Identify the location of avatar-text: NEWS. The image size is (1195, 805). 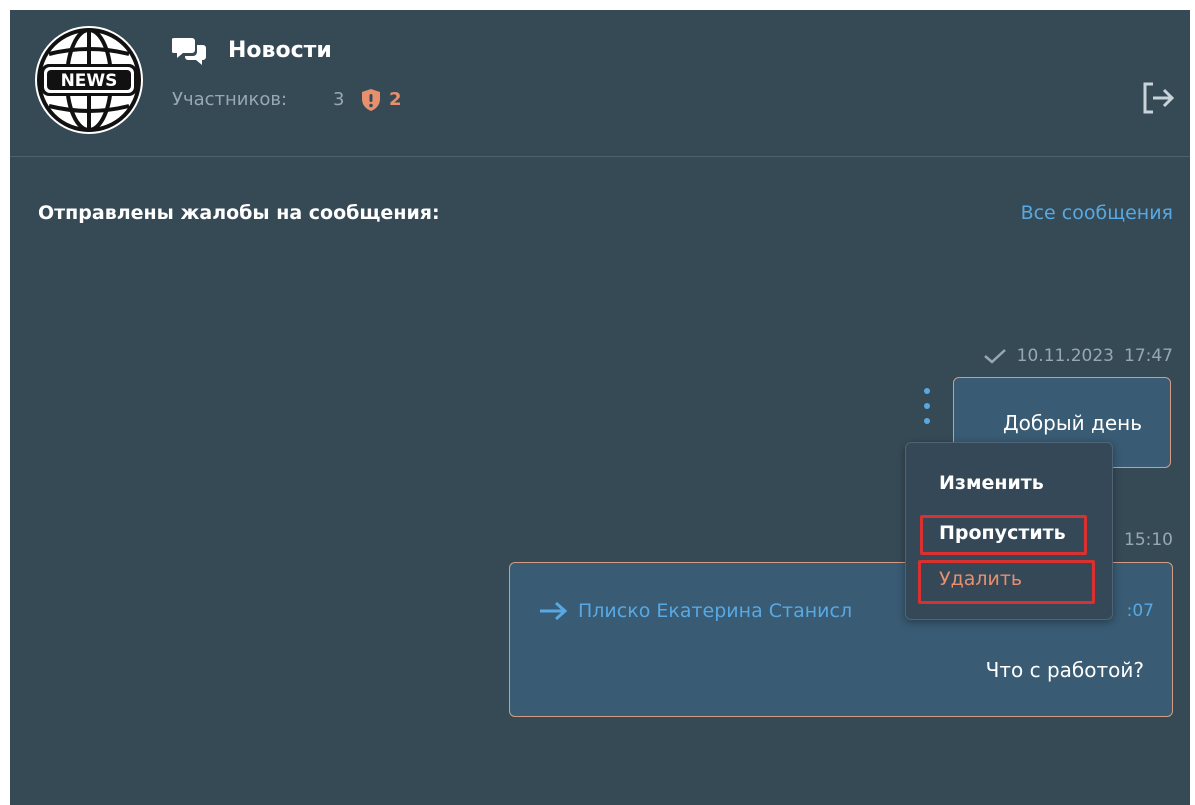
(89, 81).